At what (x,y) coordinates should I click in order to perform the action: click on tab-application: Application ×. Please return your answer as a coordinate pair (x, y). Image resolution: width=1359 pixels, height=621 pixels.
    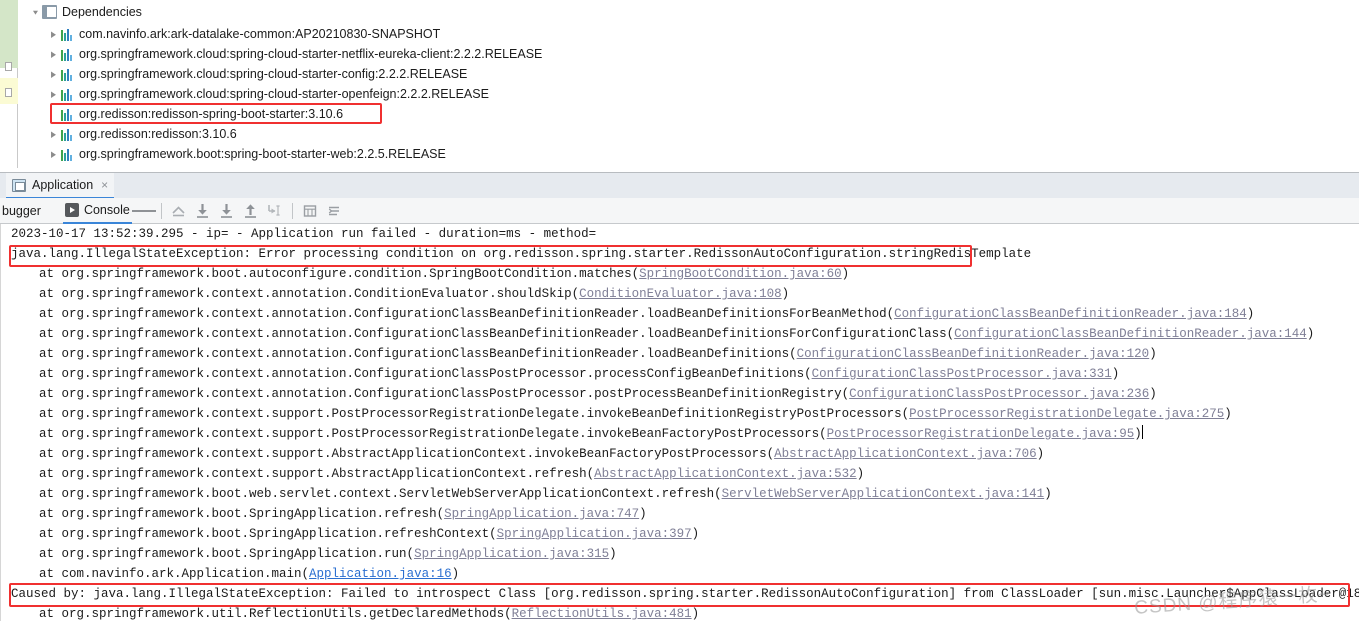
    Looking at the image, I should click on (60, 186).